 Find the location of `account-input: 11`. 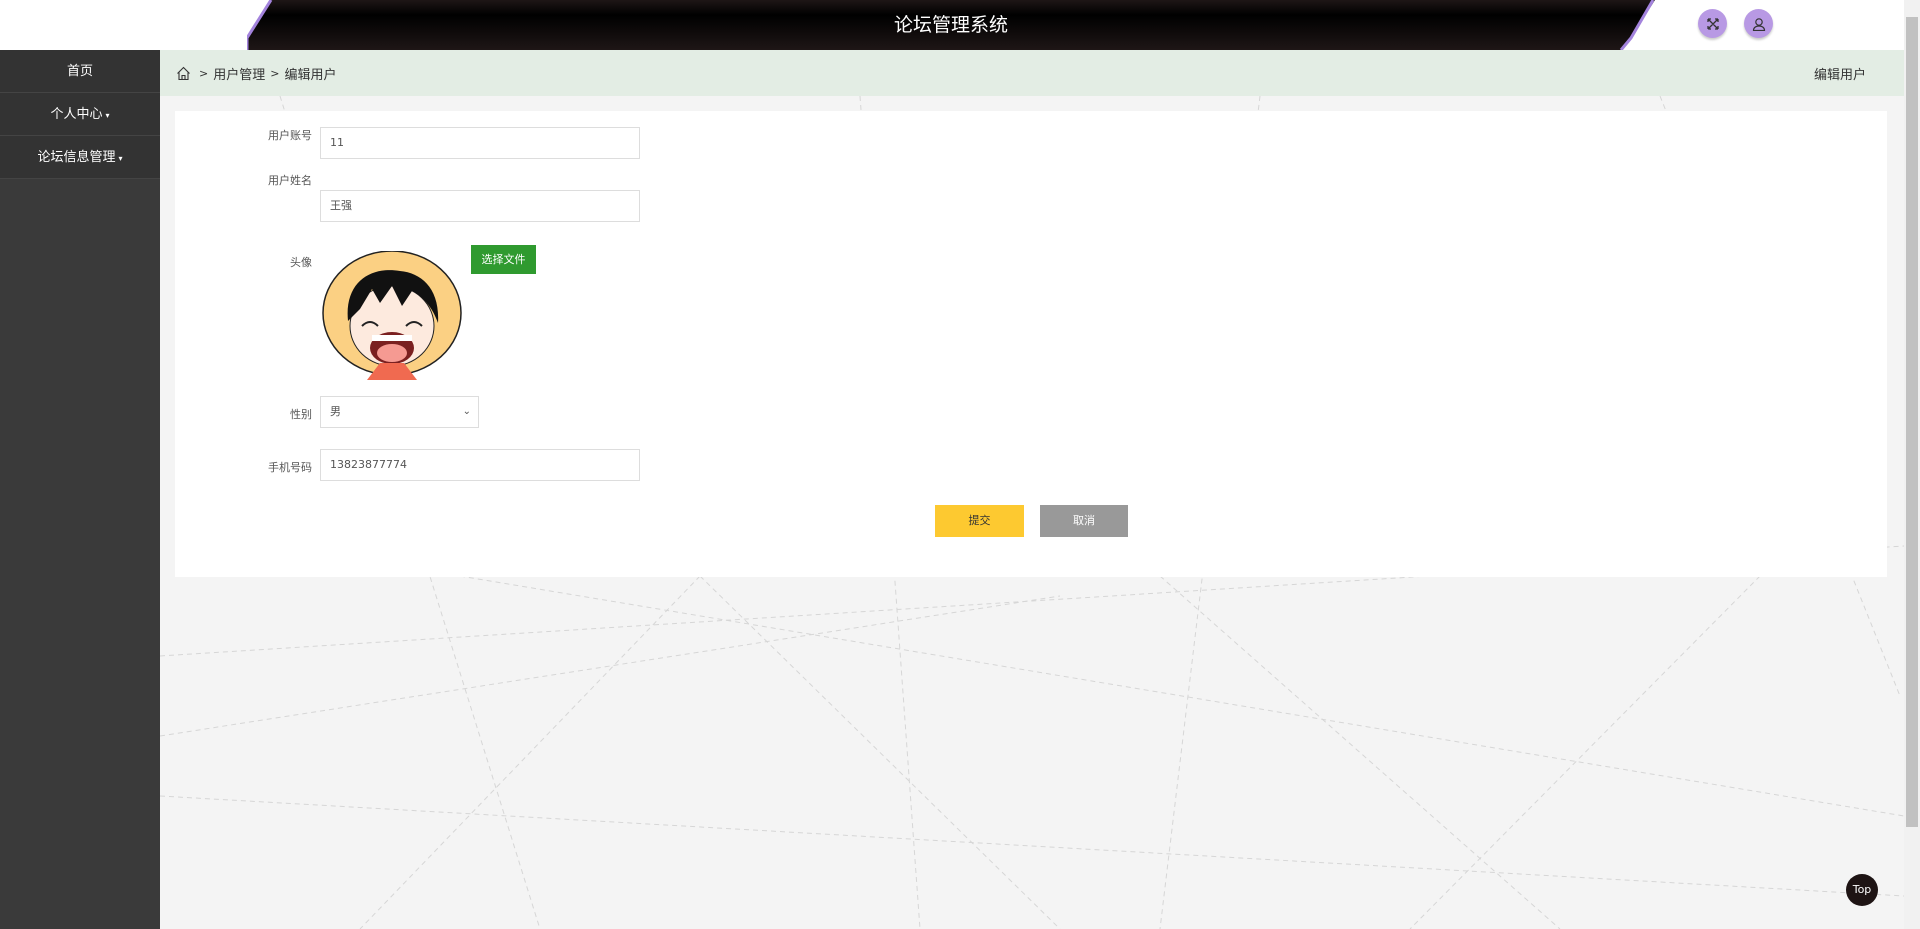

account-input: 11 is located at coordinates (480, 143).